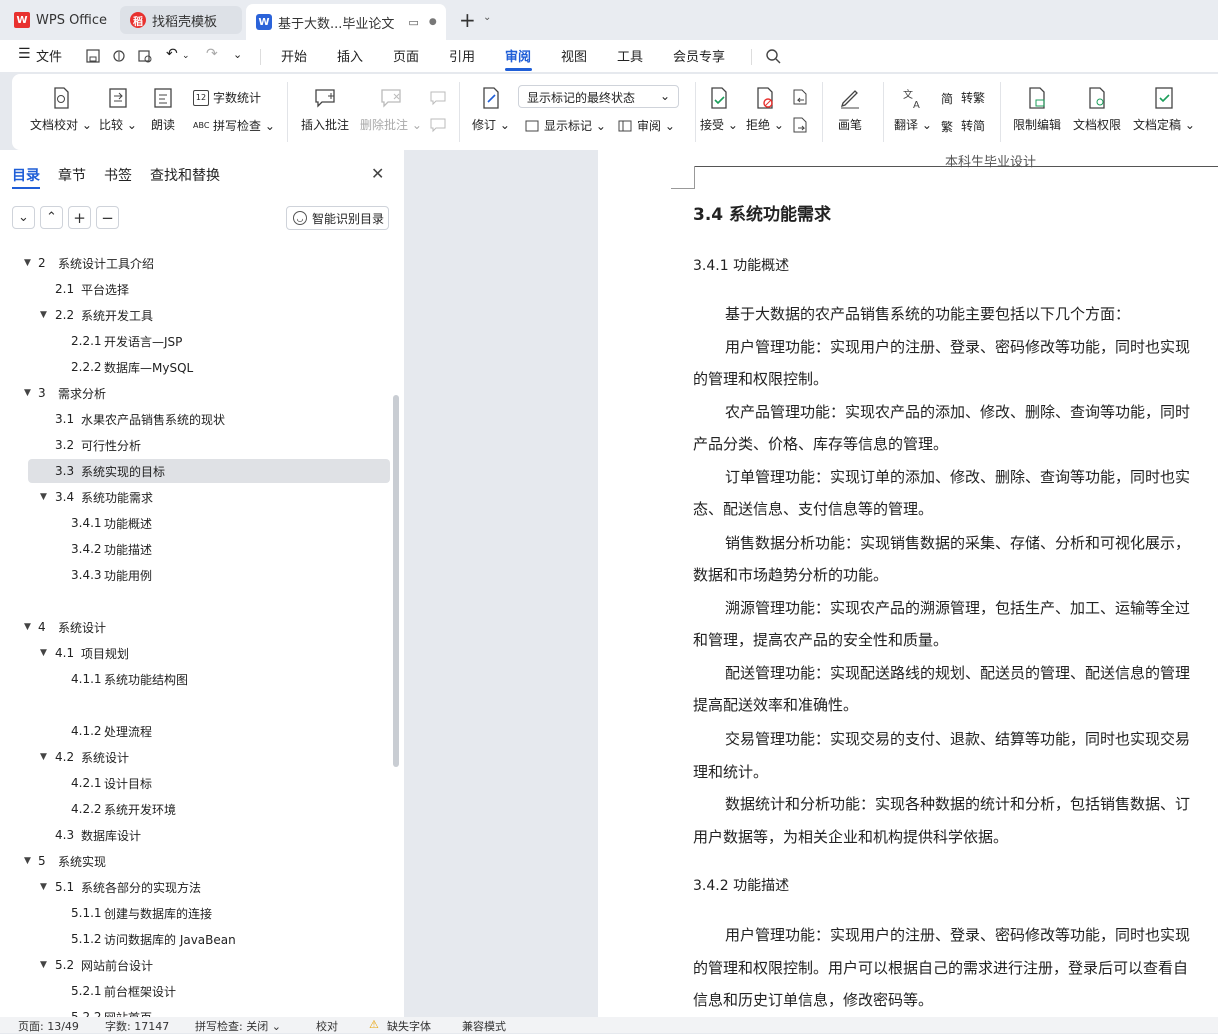 This screenshot has height=1034, width=1218. I want to click on toc-item: ▼ 5.2 网站前台设计, so click(195, 965).